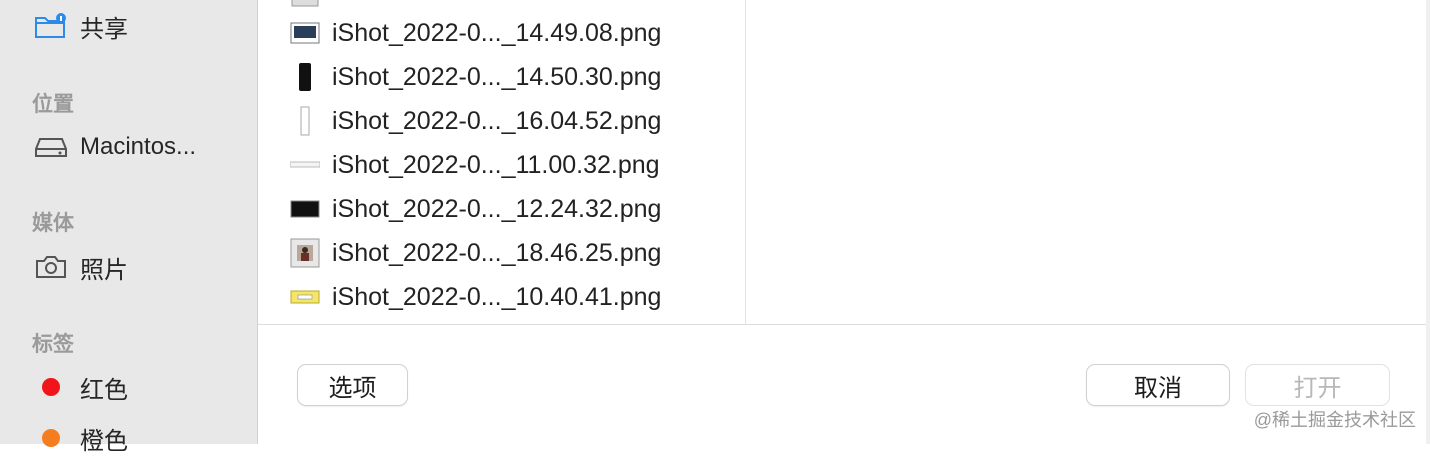 Image resolution: width=1430 pixels, height=456 pixels. What do you see at coordinates (51, 438) in the screenshot?
I see `orange-tag-dot-icon` at bounding box center [51, 438].